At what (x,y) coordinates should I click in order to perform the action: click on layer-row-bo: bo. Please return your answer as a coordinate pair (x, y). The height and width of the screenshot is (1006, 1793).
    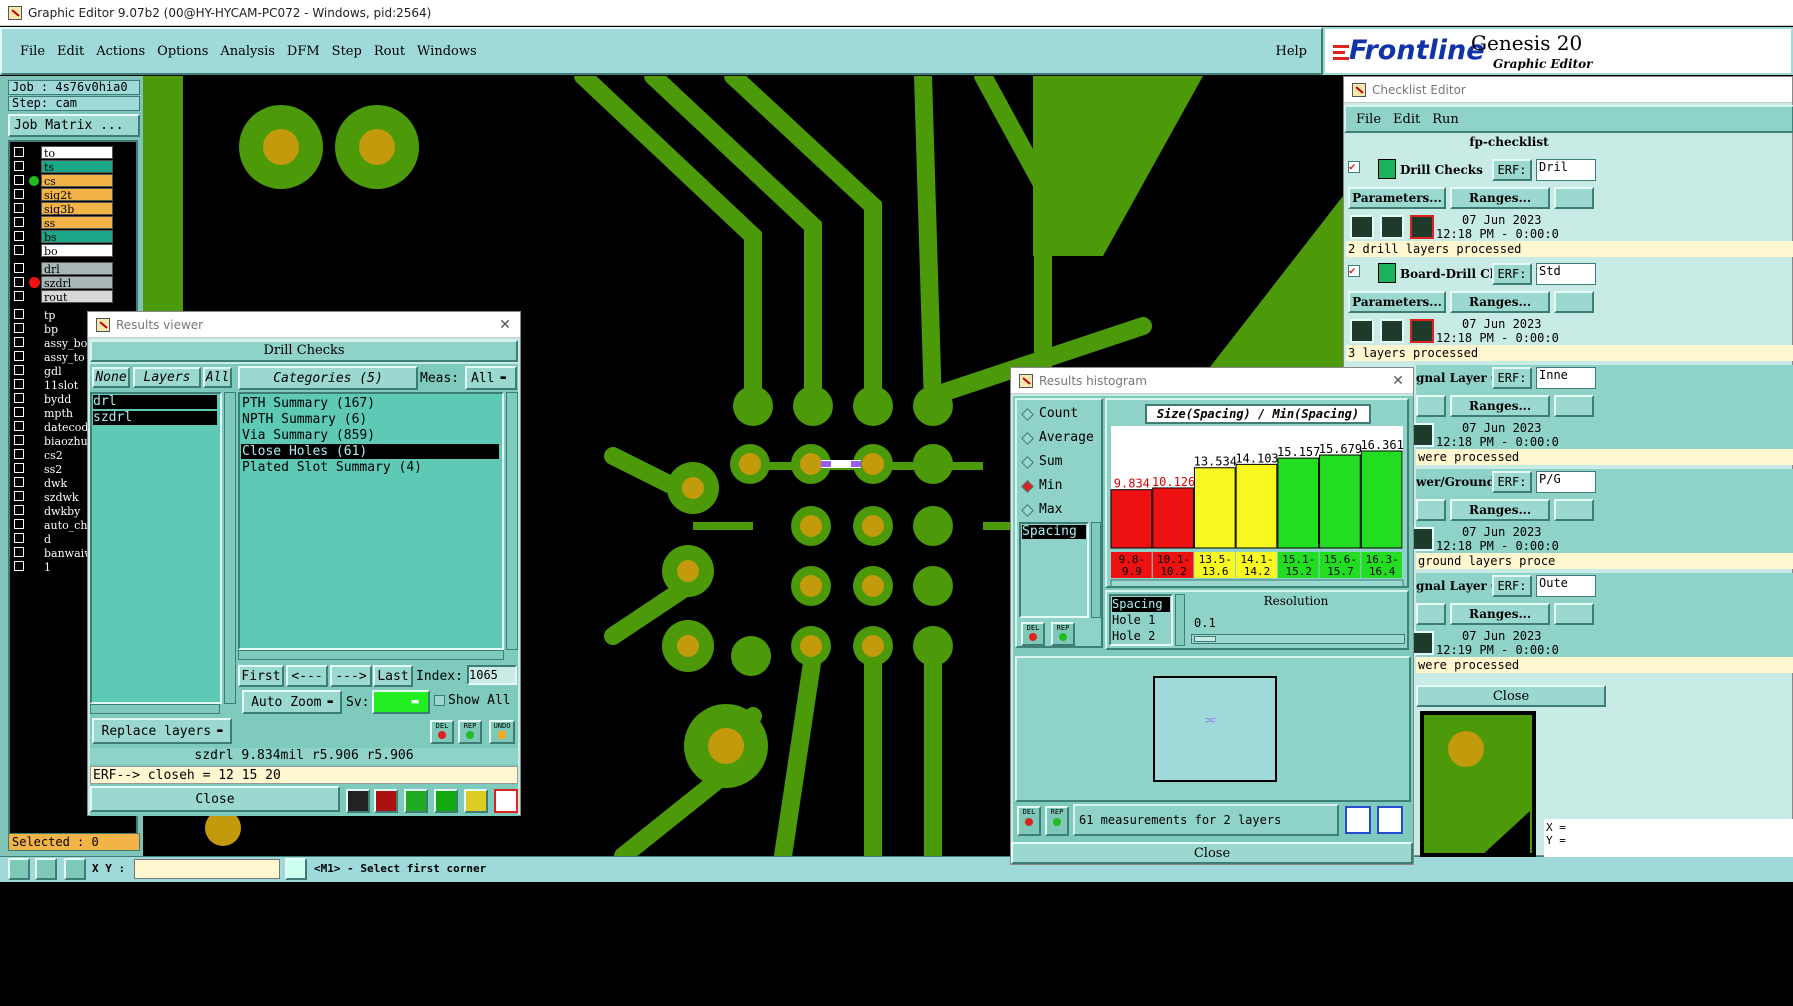
    Looking at the image, I should click on (77, 251).